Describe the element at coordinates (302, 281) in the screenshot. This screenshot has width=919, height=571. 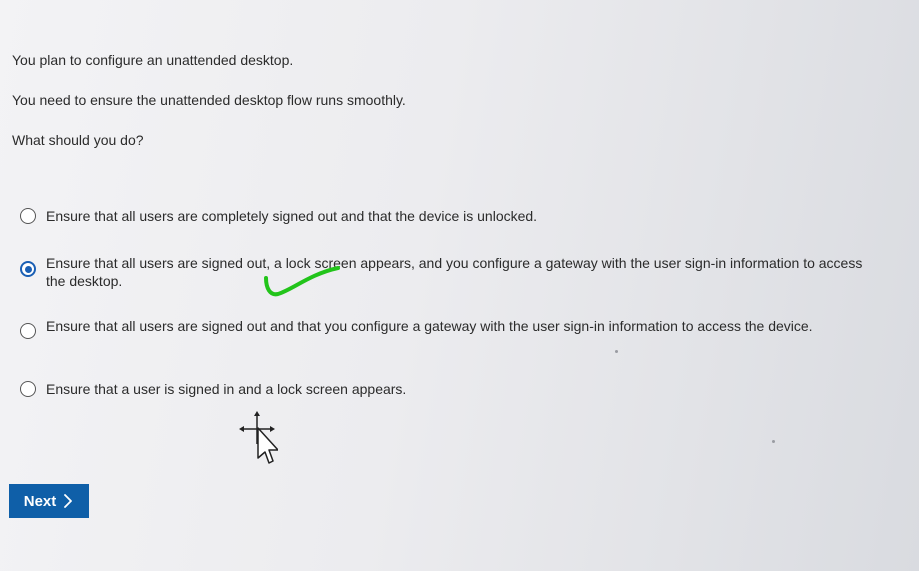
I see `green-checkmark-annotation` at that location.